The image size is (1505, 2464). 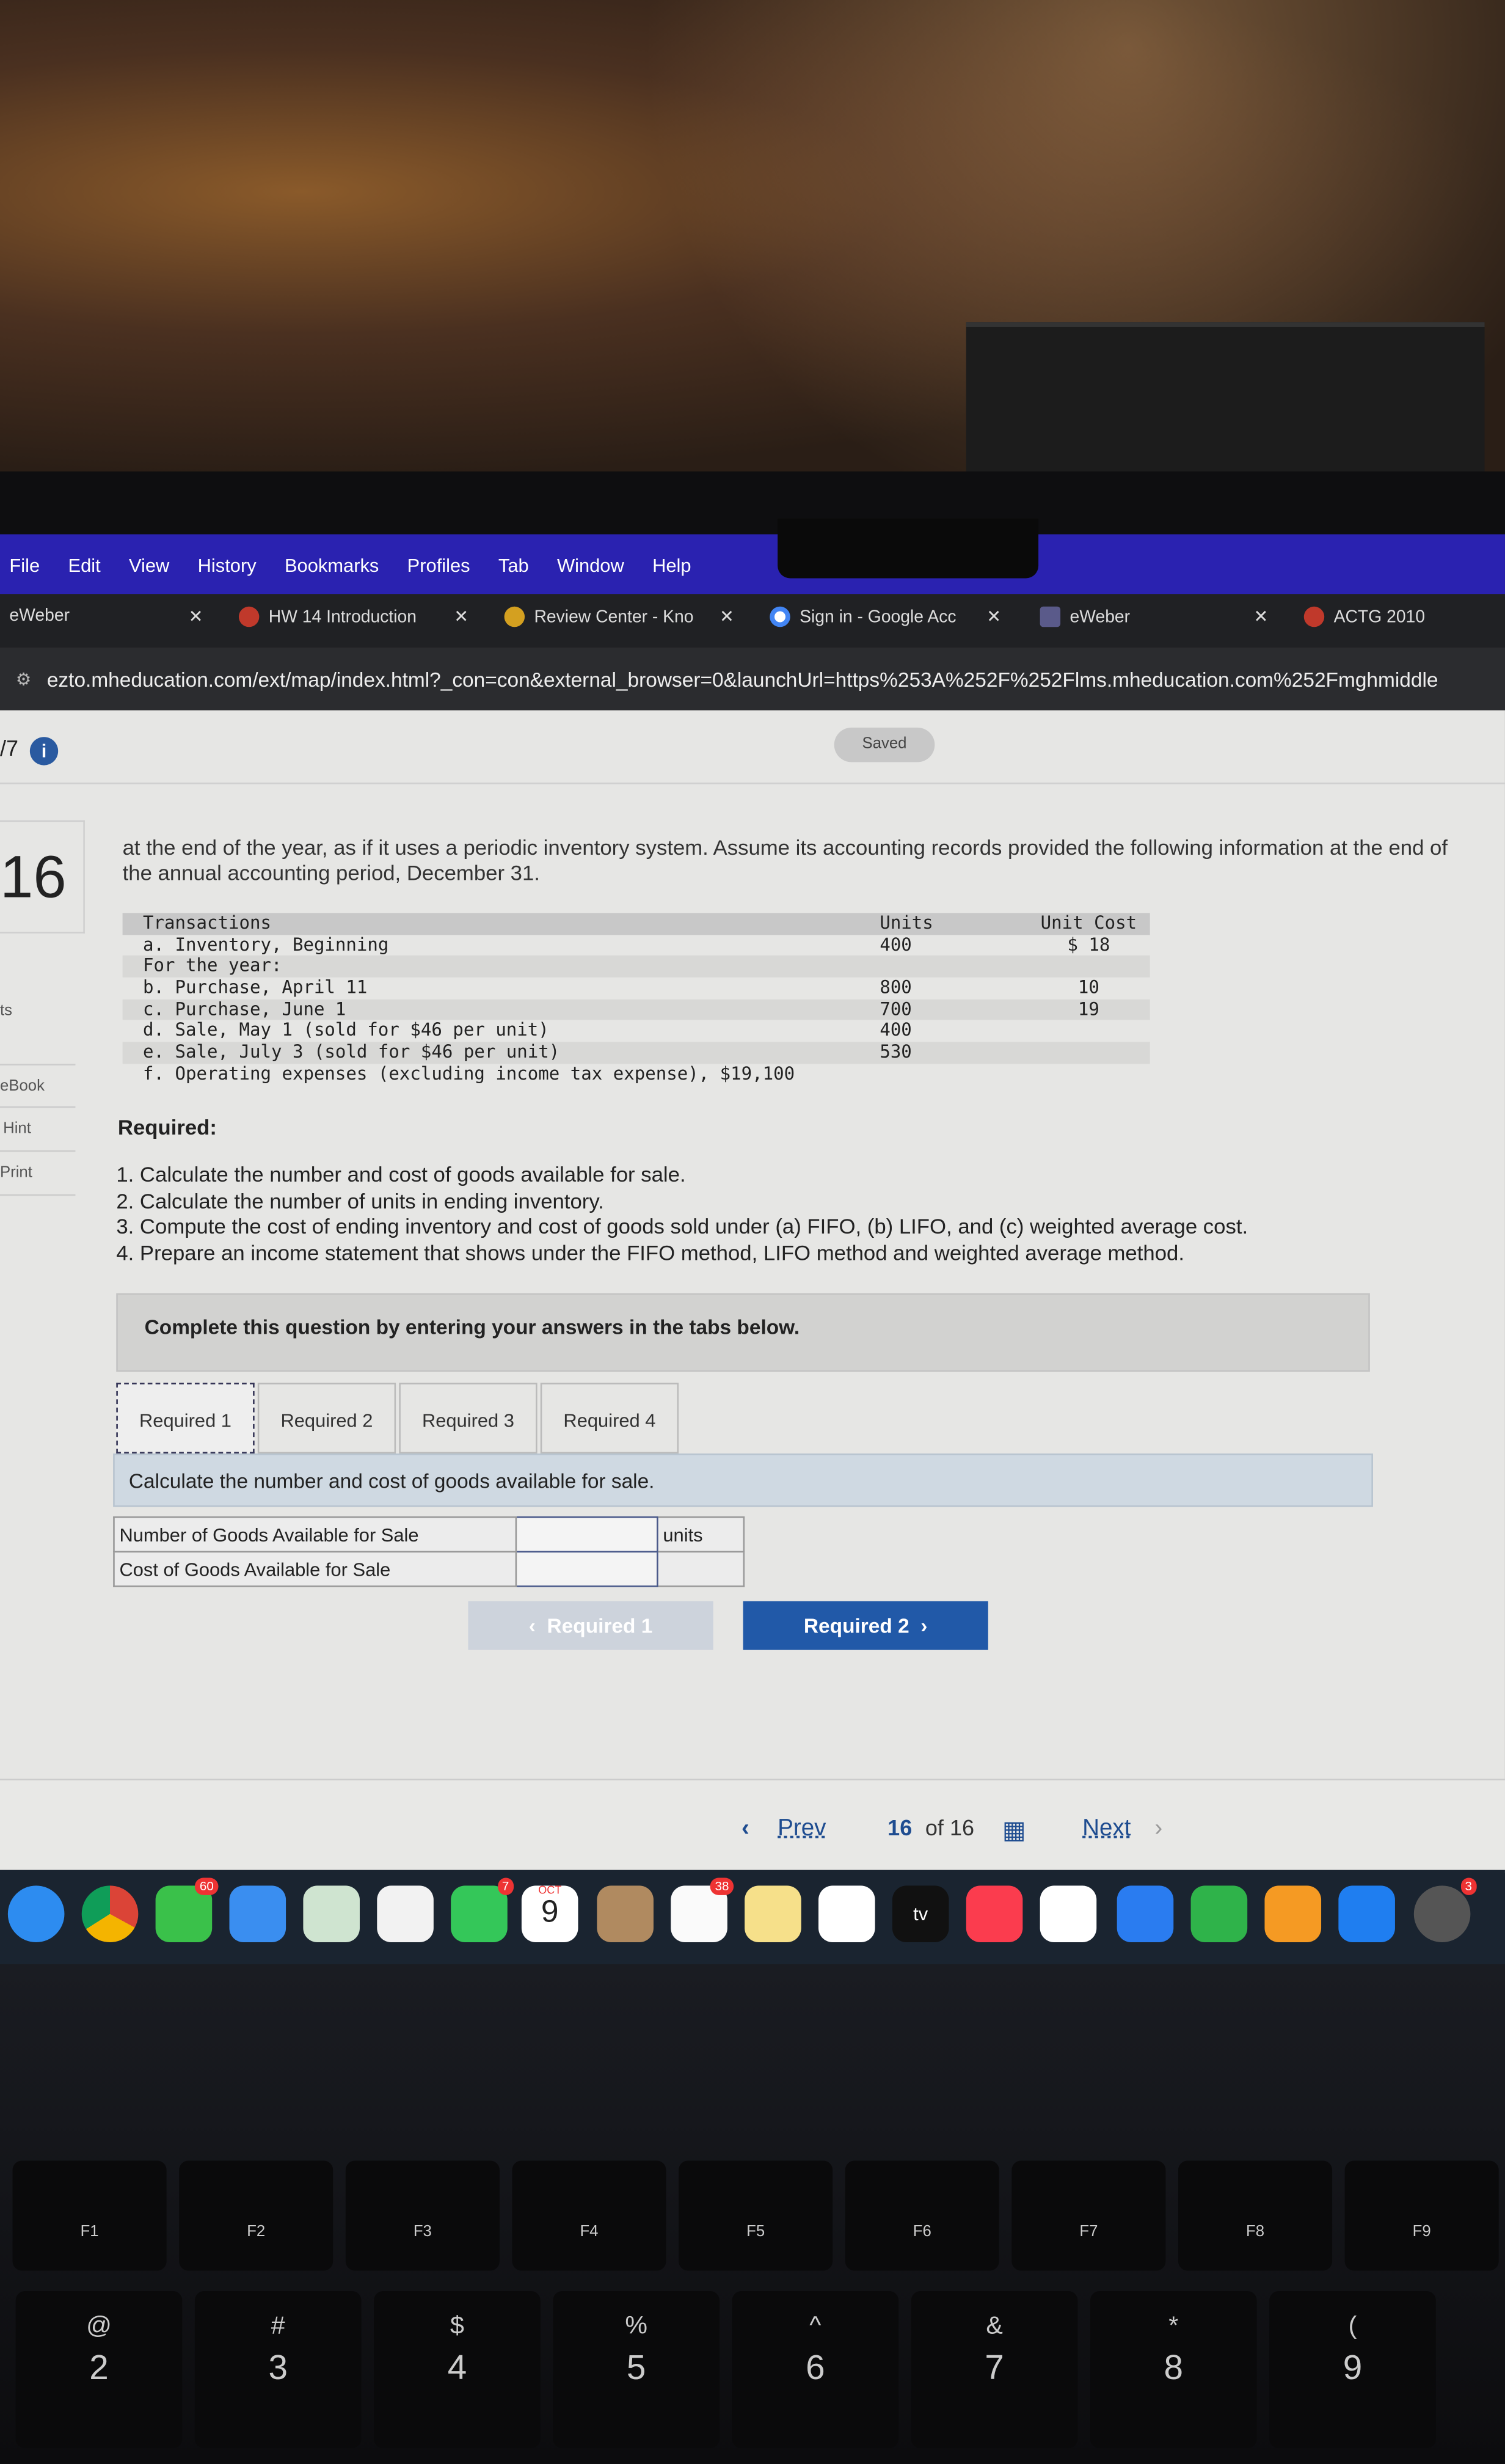 What do you see at coordinates (773, 1914) in the screenshot?
I see `notes-icon` at bounding box center [773, 1914].